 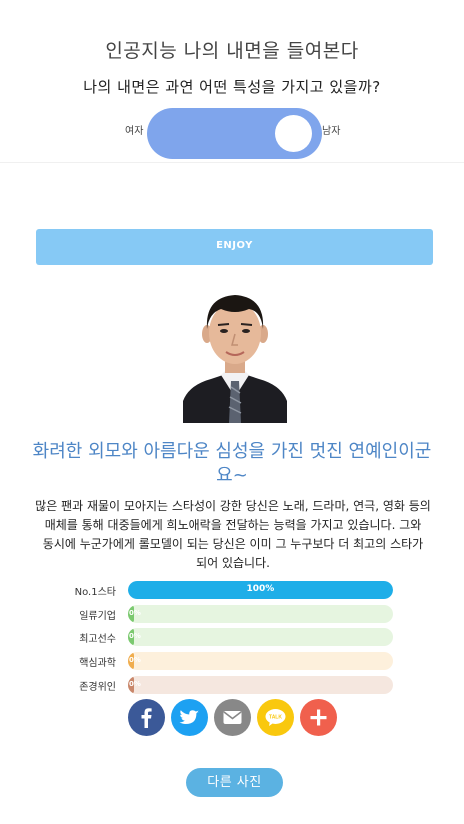 I want to click on facebook-icon, so click(x=146, y=718).